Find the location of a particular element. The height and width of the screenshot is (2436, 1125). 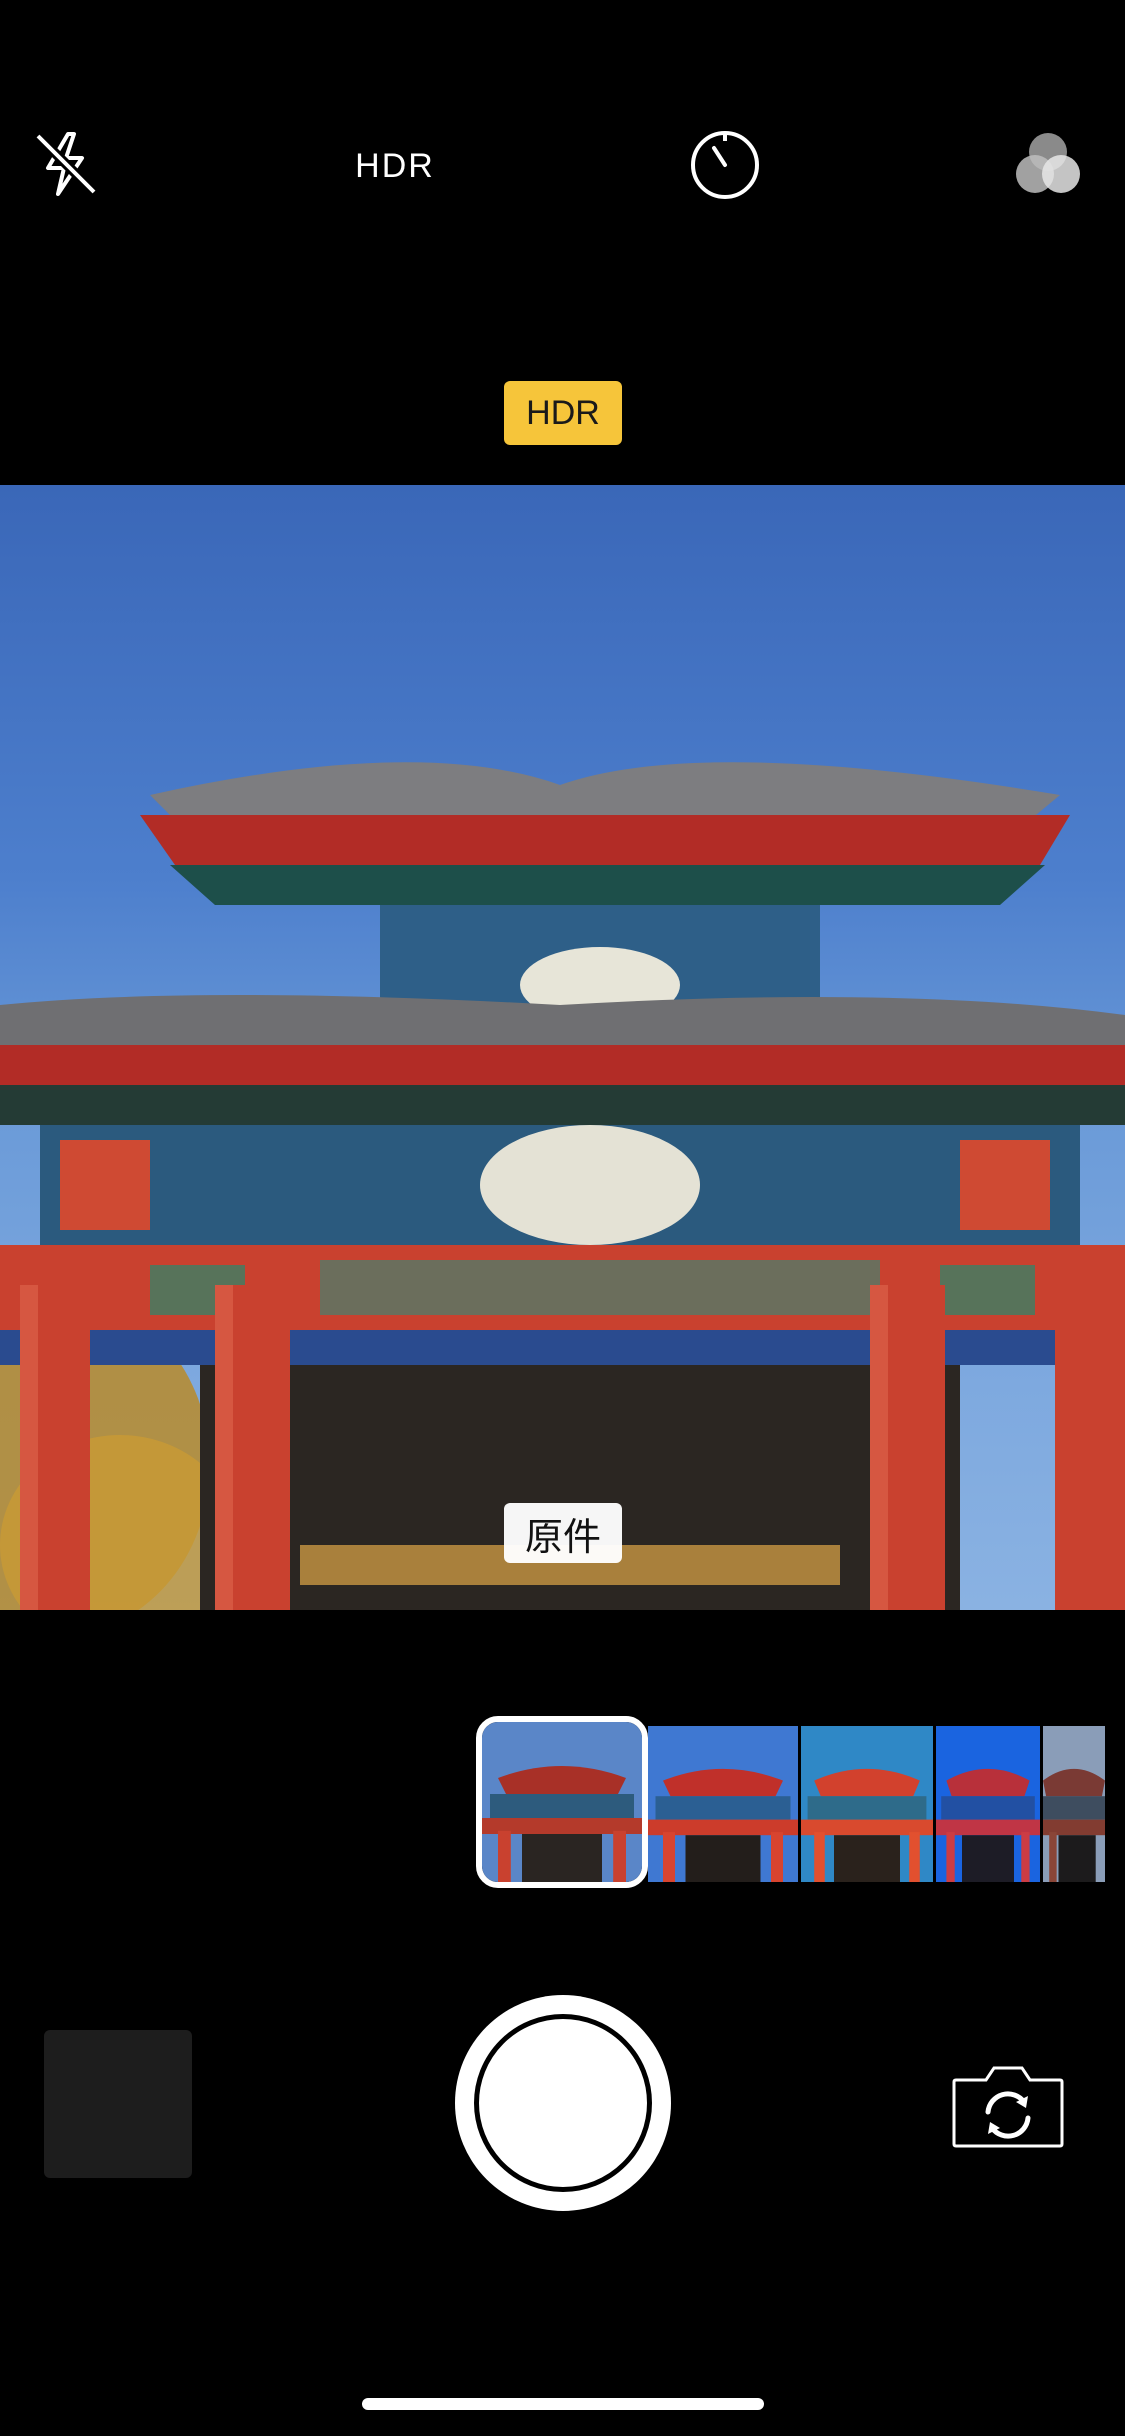

flash-toggle is located at coordinates (66, 164).